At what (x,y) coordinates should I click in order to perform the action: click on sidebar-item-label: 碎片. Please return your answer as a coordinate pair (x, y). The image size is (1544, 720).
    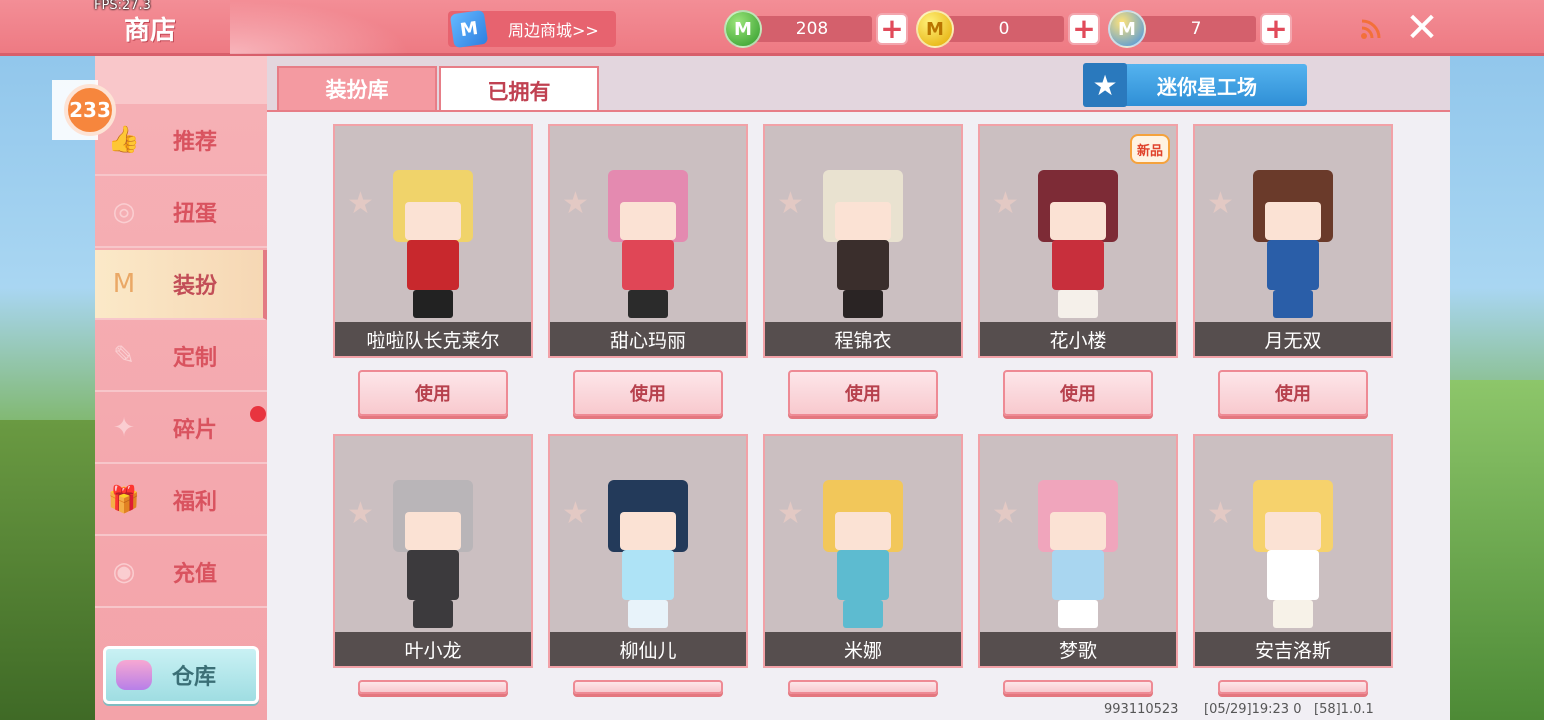
    Looking at the image, I should click on (195, 430).